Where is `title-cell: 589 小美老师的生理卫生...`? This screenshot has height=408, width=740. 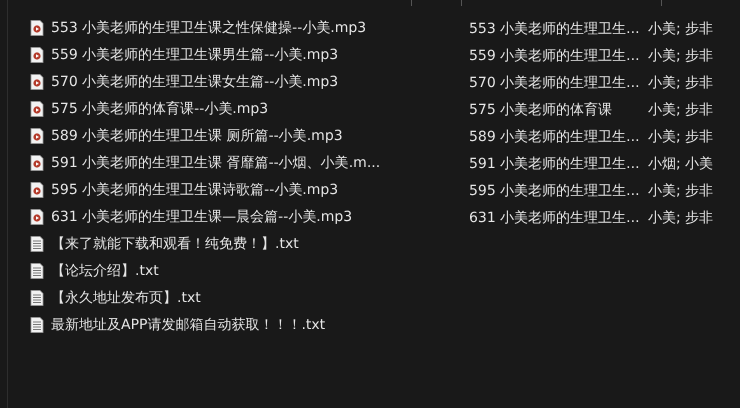 title-cell: 589 小美老师的生理卫生... is located at coordinates (554, 136).